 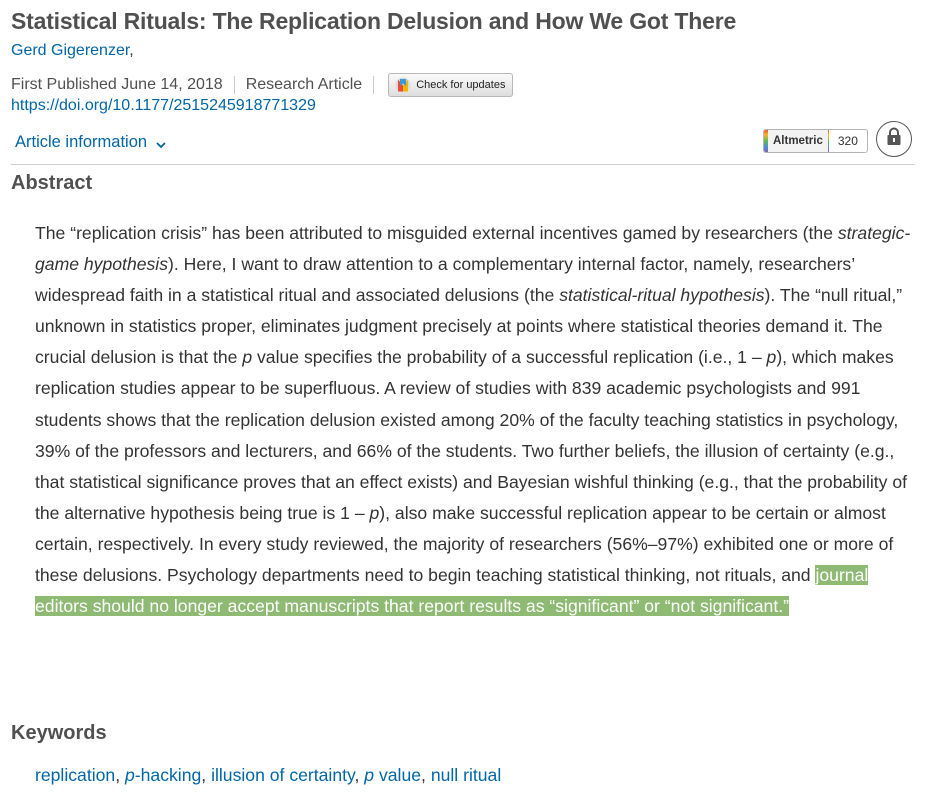 What do you see at coordinates (117, 84) in the screenshot?
I see `published-date: First Published June 14, 2018` at bounding box center [117, 84].